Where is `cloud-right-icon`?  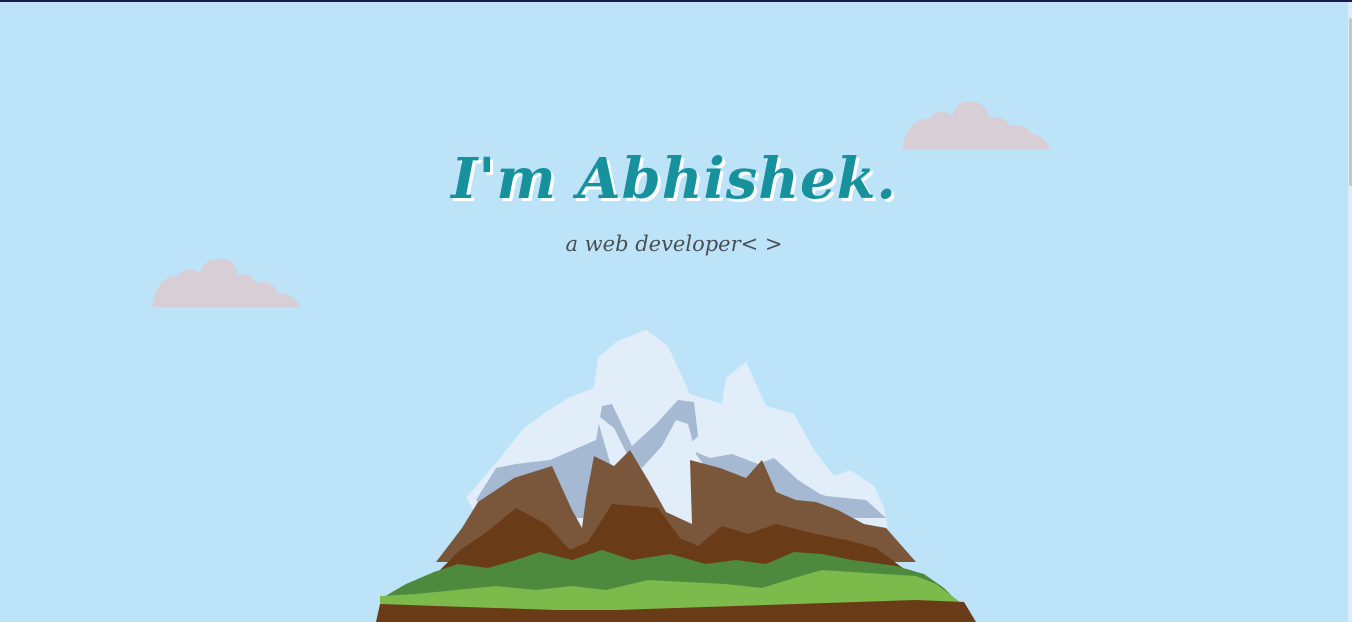 cloud-right-icon is located at coordinates (976, 125).